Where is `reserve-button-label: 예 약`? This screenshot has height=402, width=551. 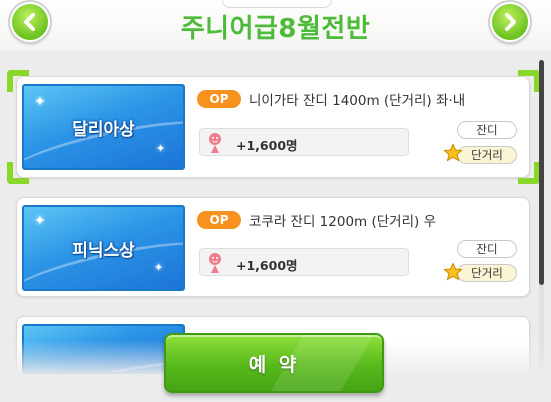 reserve-button-label: 예 약 is located at coordinates (274, 364).